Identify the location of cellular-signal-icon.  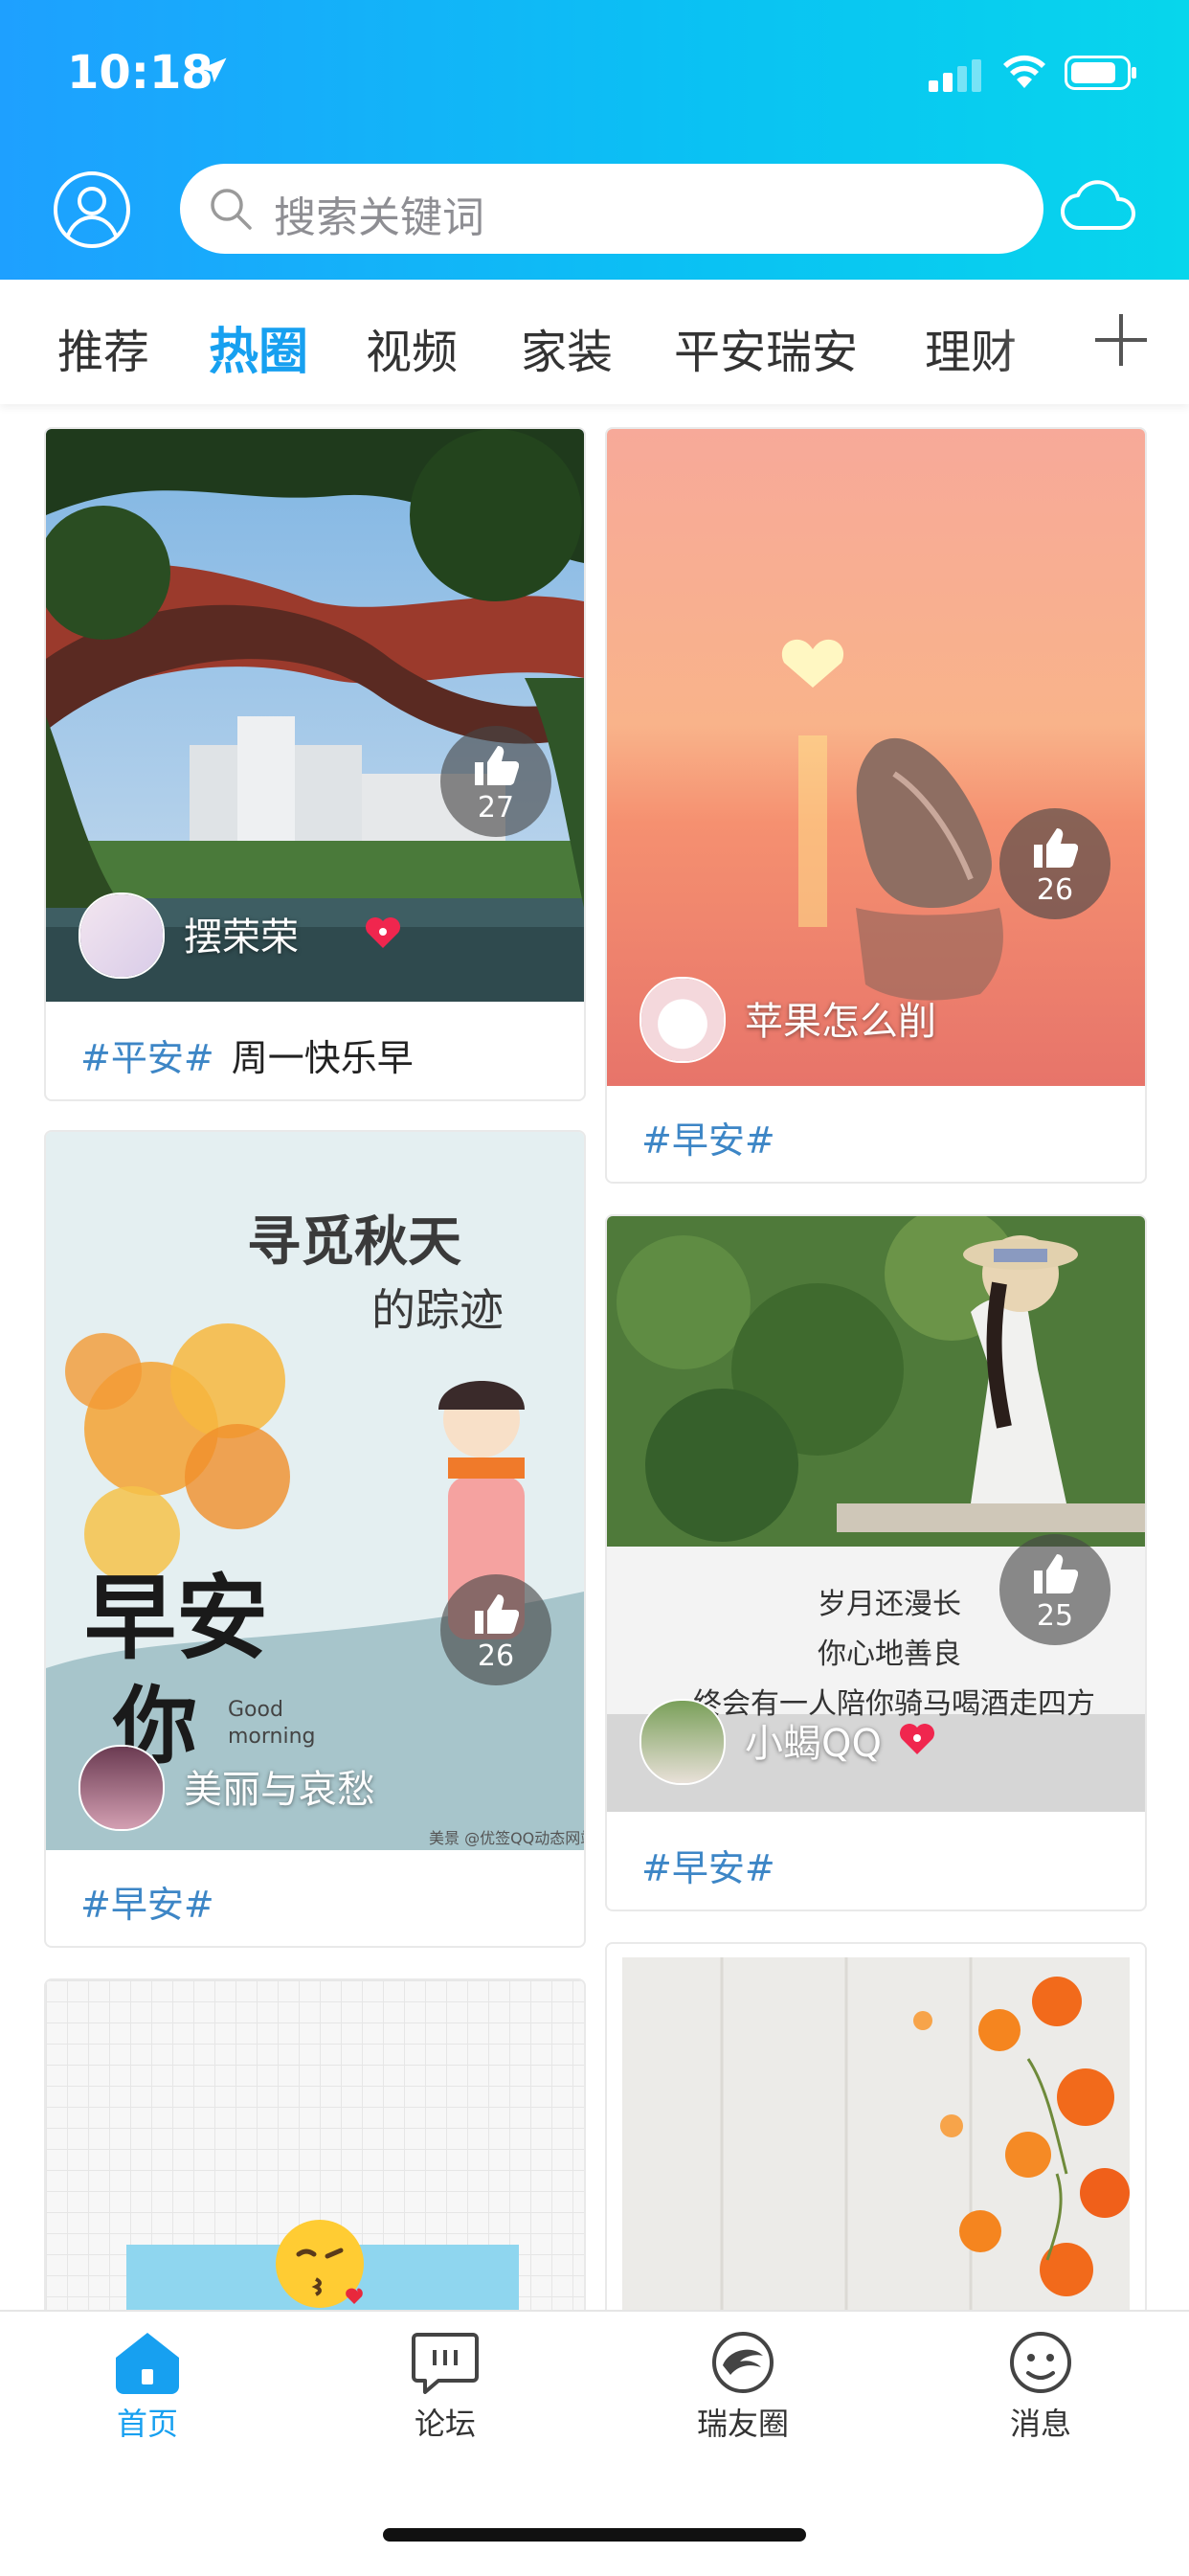
(955, 75).